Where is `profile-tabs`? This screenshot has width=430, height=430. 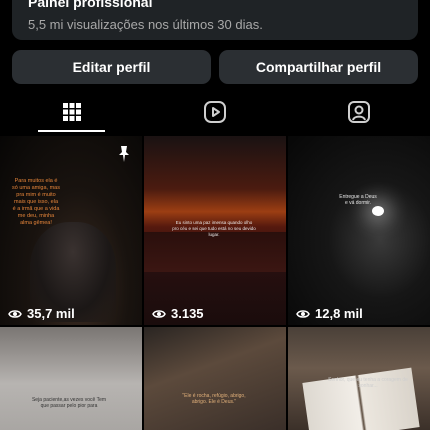
profile-tabs is located at coordinates (215, 113).